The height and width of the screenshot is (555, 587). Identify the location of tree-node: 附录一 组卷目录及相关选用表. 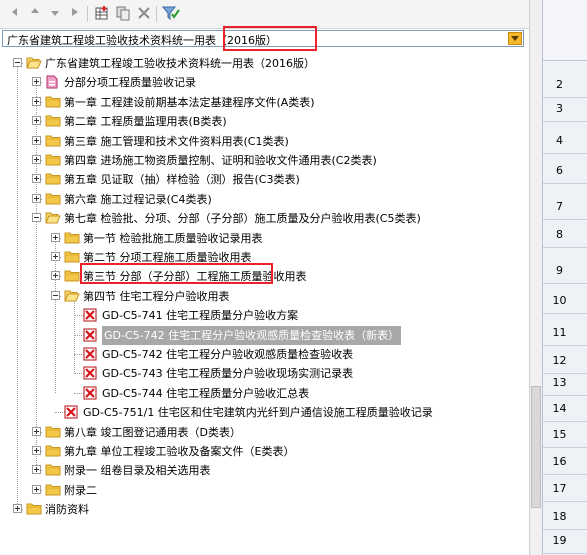
(261, 470).